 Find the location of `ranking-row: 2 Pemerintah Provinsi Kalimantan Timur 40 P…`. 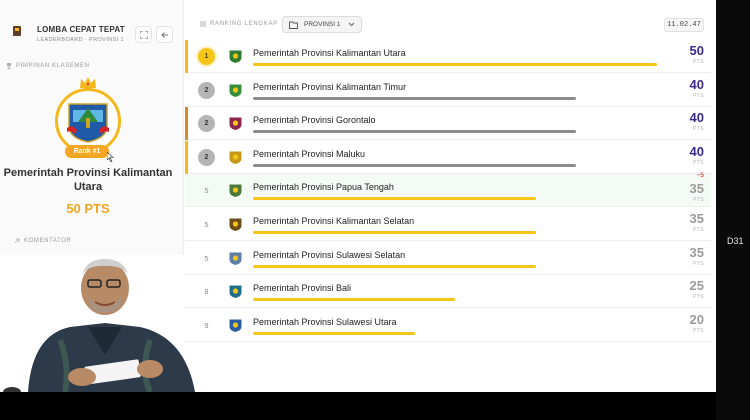

ranking-row: 2 Pemerintah Provinsi Kalimantan Timur 40 P… is located at coordinates (448, 90).